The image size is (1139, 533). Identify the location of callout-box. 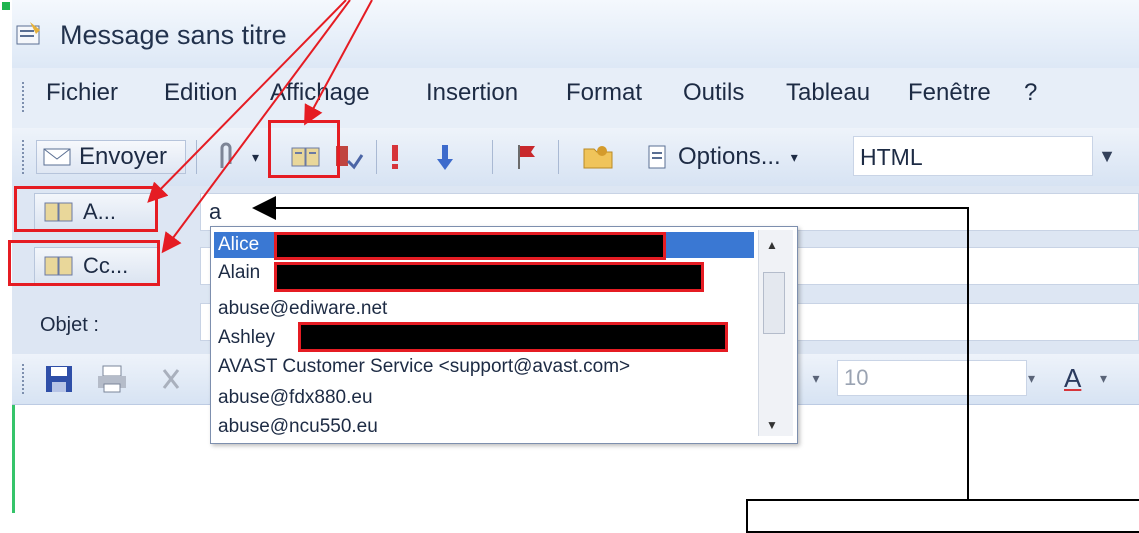
(942, 516).